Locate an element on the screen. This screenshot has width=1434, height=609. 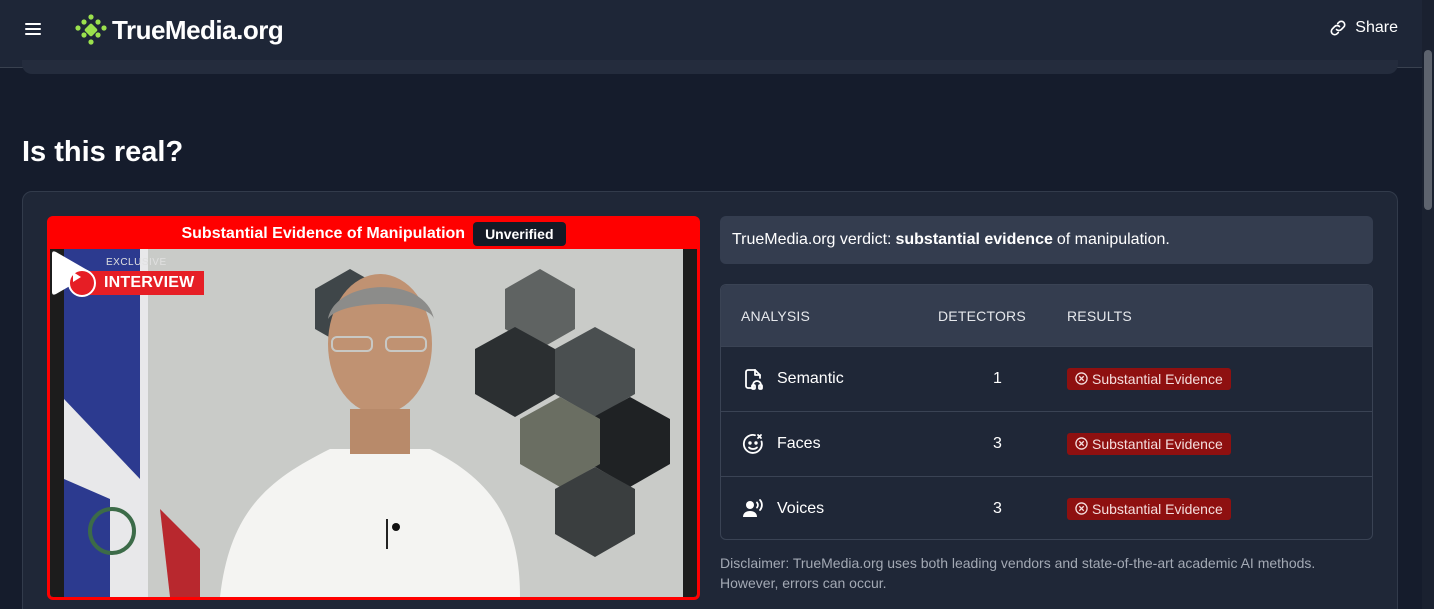
link-icon is located at coordinates (1338, 28).